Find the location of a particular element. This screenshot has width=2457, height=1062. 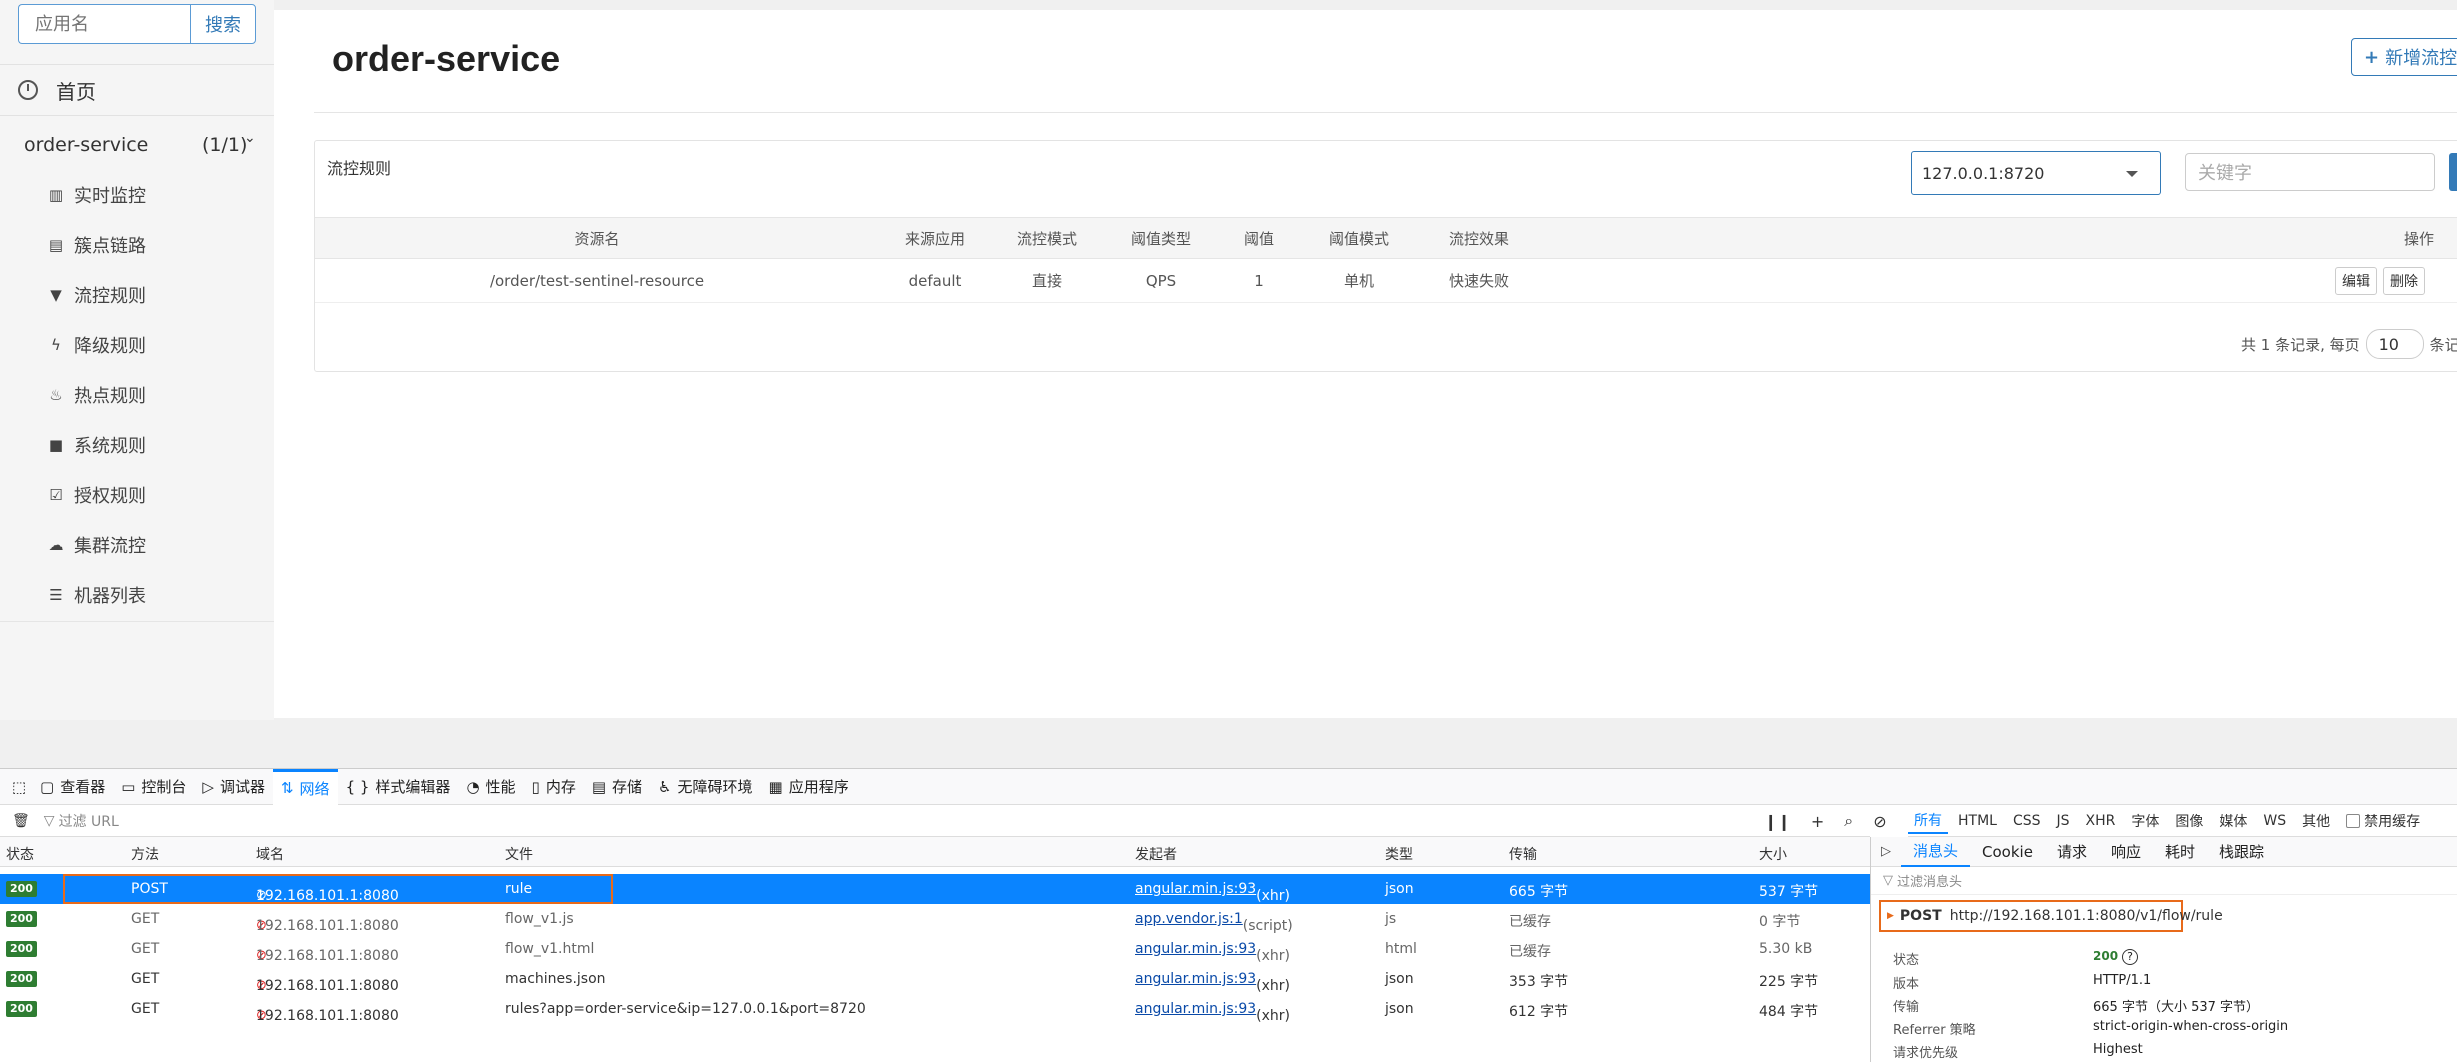

menu-item-authority-rules: ☑ 授权规则 is located at coordinates (137, 495).